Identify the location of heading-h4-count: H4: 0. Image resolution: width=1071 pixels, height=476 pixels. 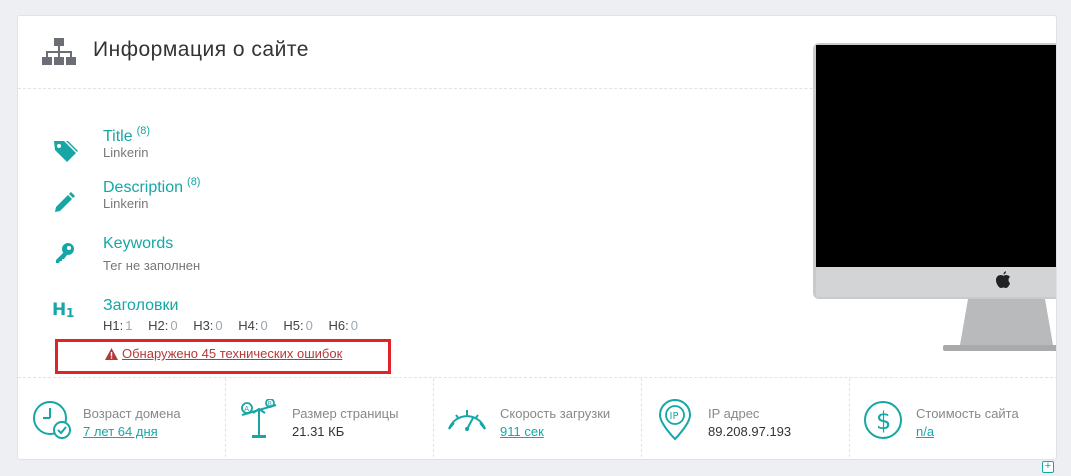
(253, 325).